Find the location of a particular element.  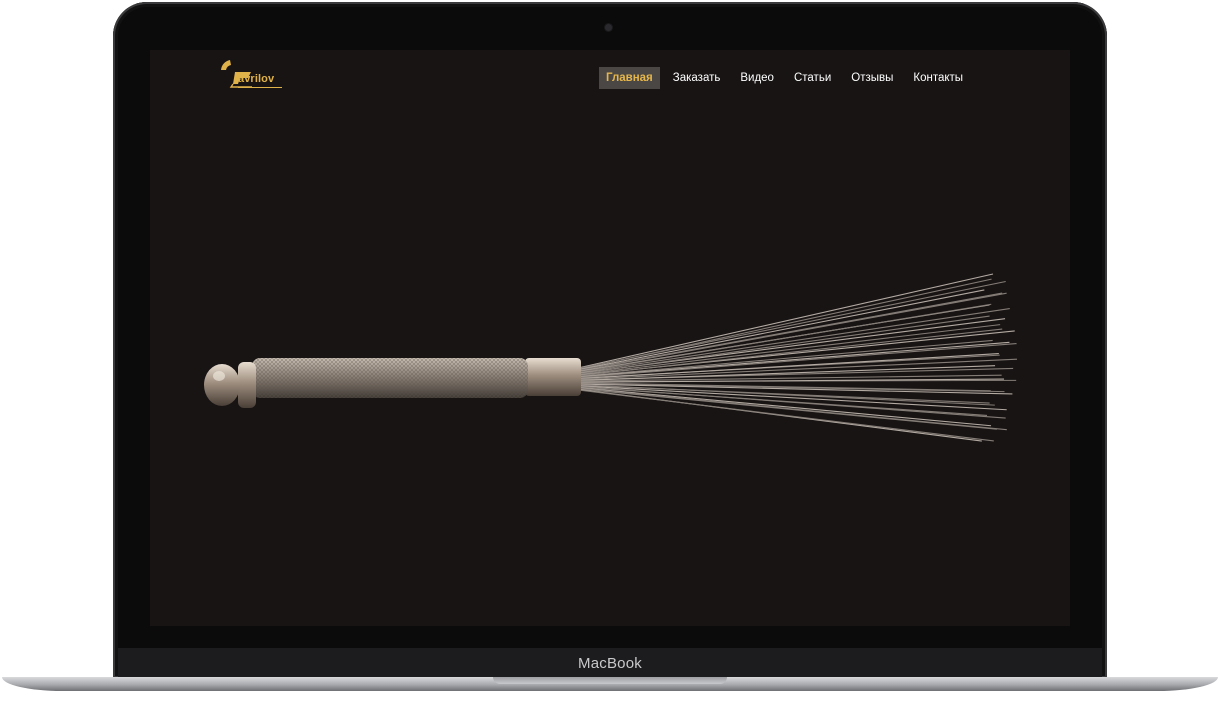

camera-icon is located at coordinates (608, 27).